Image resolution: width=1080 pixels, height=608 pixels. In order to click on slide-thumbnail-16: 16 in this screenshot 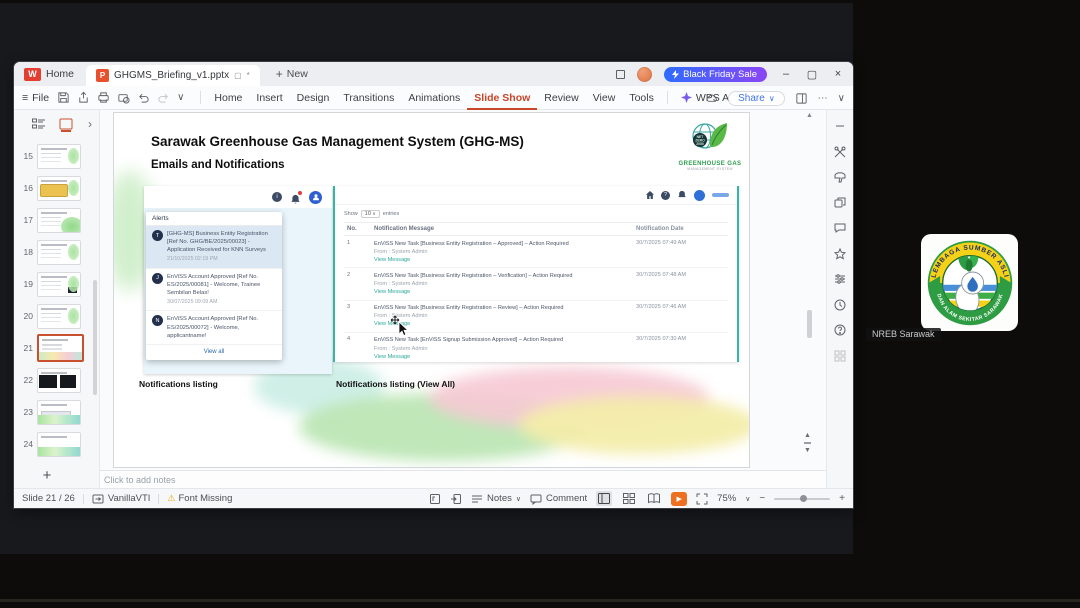, I will do `click(56, 188)`.